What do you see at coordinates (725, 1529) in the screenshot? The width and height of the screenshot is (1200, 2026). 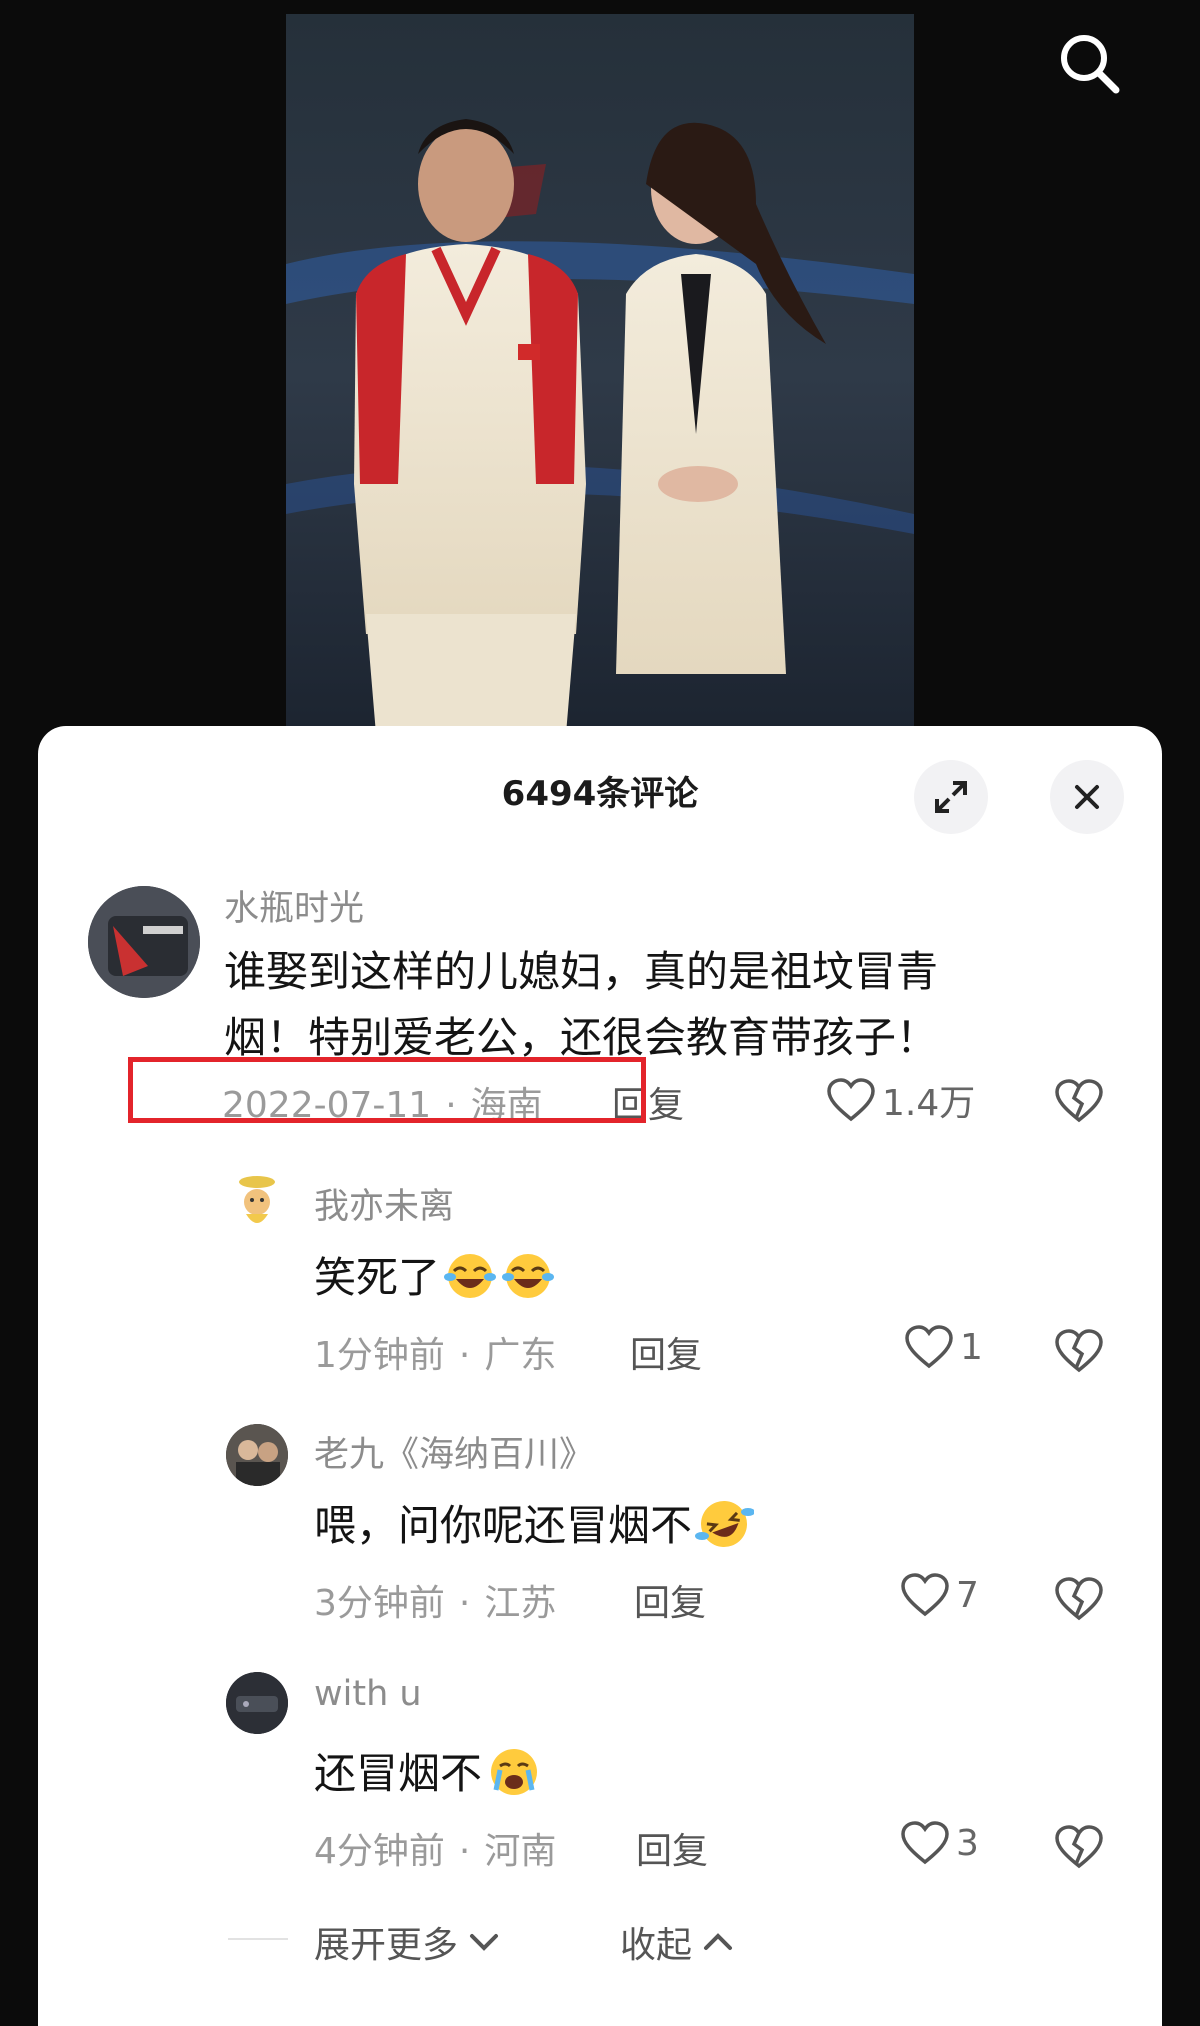 I see `rolling-laughing-emoji` at bounding box center [725, 1529].